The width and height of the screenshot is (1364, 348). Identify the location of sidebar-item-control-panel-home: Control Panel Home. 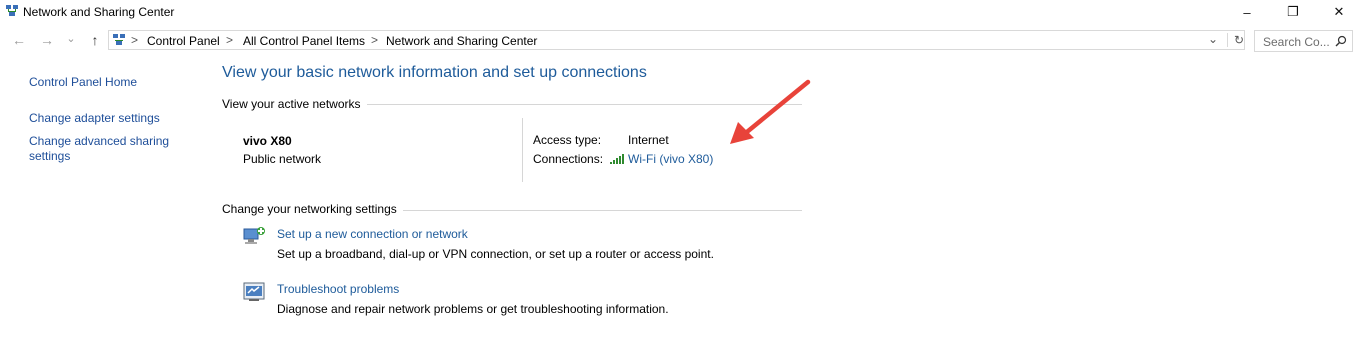
(83, 82).